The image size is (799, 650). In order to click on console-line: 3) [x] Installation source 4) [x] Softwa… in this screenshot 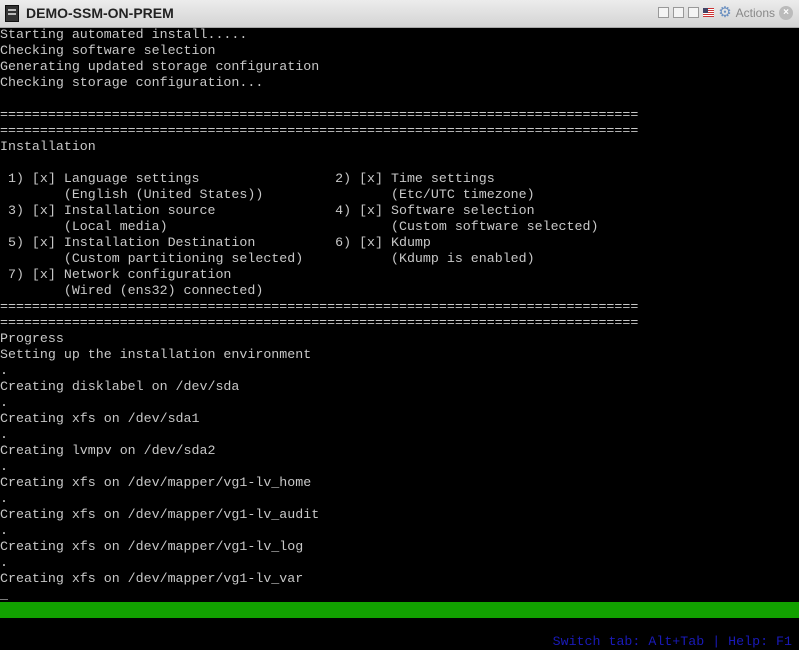, I will do `click(267, 210)`.